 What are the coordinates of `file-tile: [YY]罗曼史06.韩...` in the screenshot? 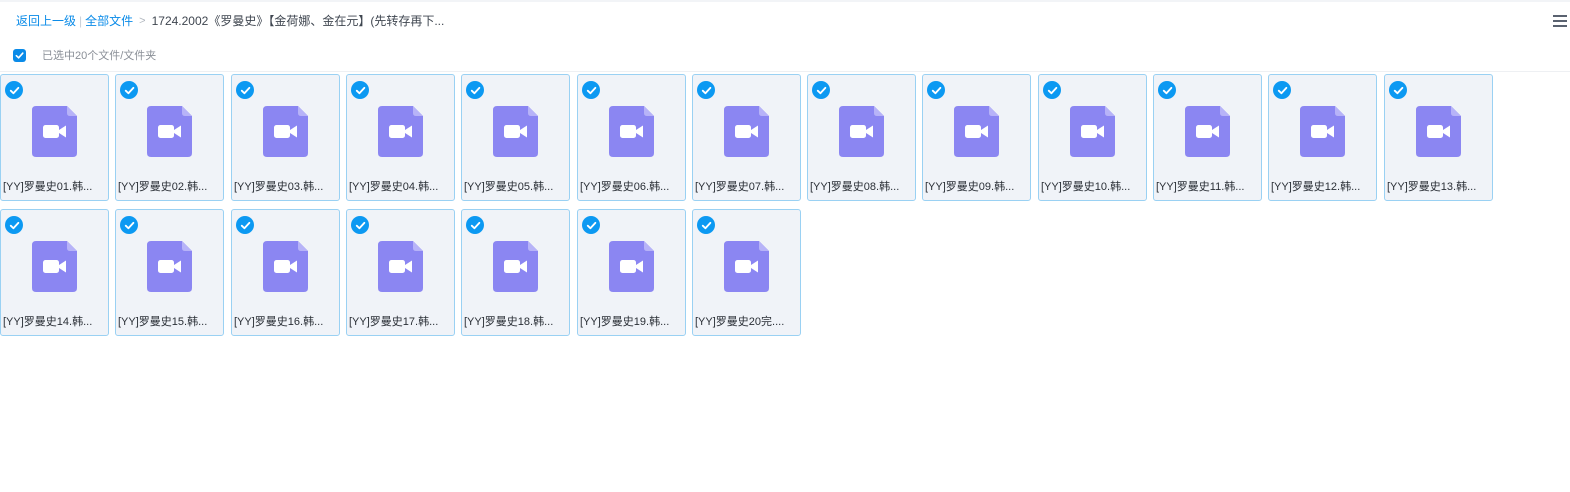 It's located at (631, 137).